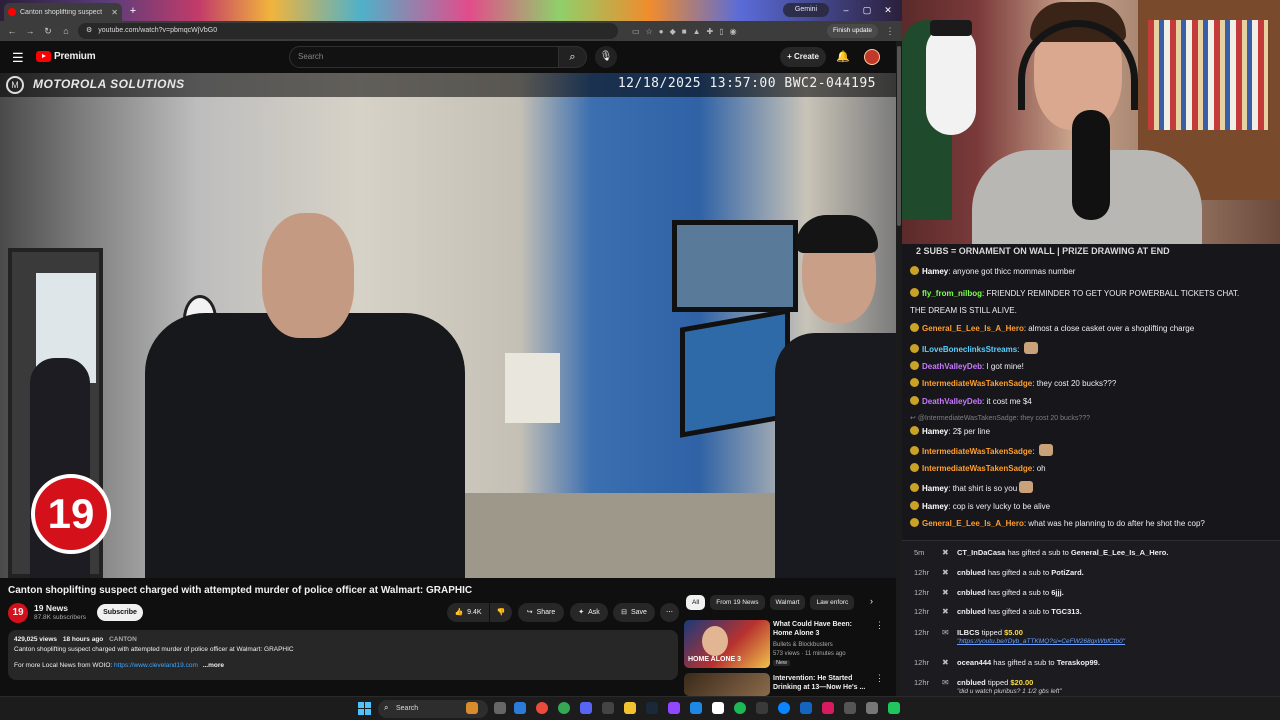 This screenshot has height=720, width=1280. I want to click on hashtag: CANTON, so click(123, 639).